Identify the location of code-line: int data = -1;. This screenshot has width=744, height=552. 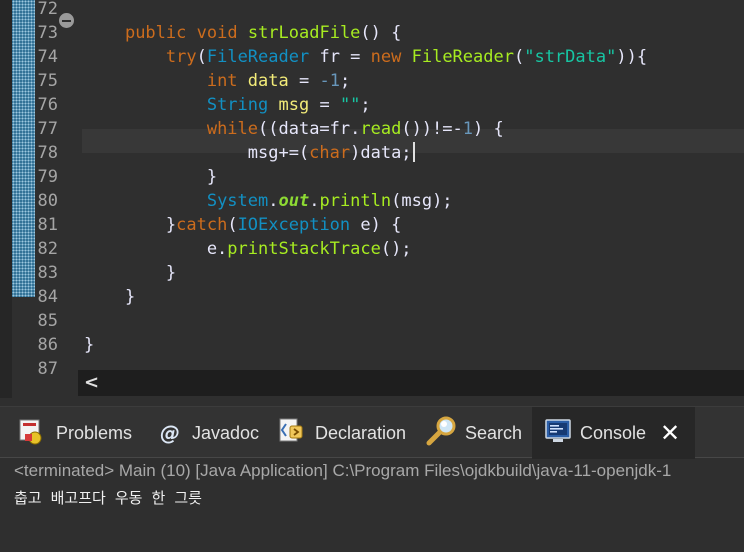
(217, 81).